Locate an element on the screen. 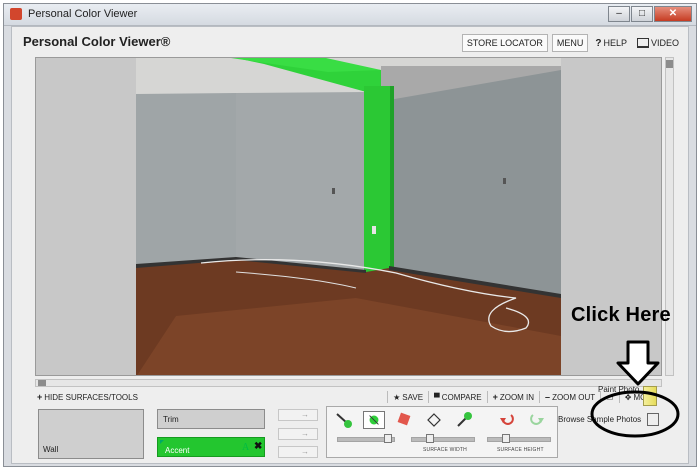  annotation-overlay is located at coordinates (635, 389).